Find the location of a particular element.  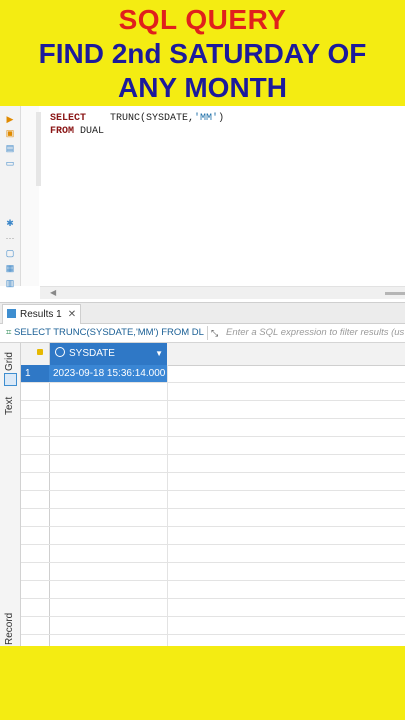

tab-record: Record is located at coordinates (9, 629).